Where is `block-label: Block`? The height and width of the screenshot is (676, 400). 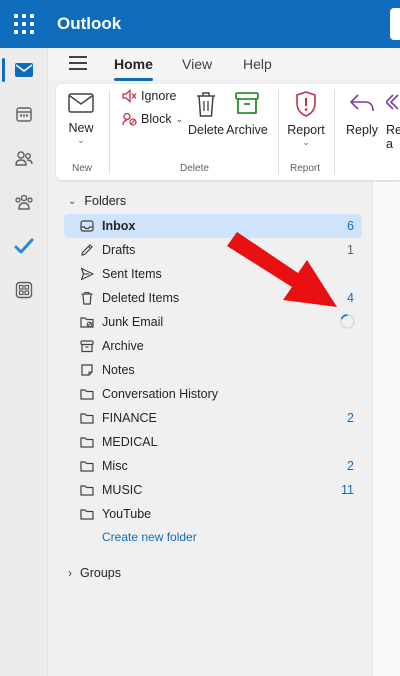 block-label: Block is located at coordinates (156, 119).